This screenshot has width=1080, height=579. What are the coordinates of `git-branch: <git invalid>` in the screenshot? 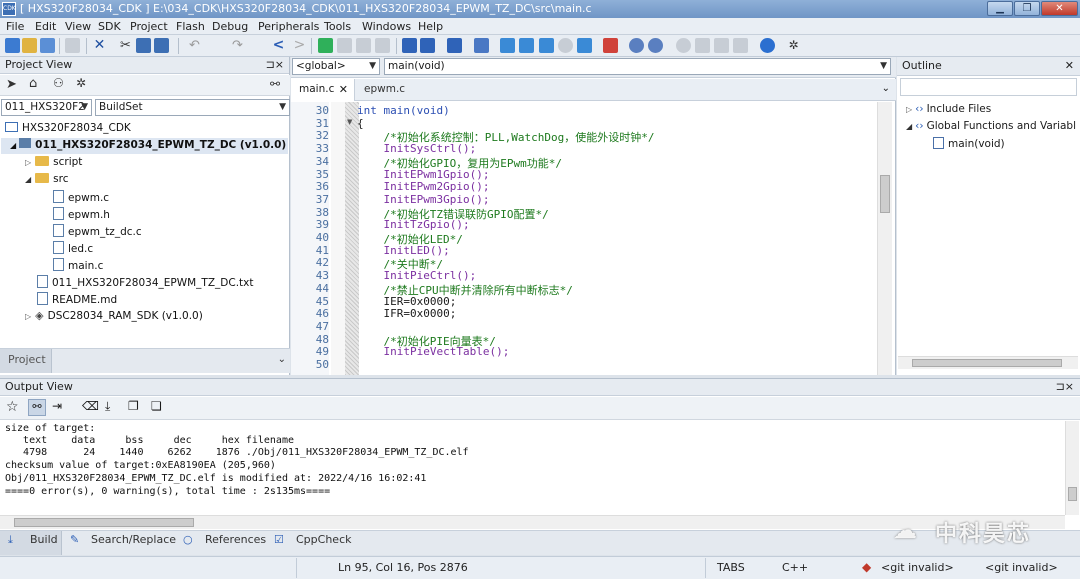 It's located at (1021, 567).